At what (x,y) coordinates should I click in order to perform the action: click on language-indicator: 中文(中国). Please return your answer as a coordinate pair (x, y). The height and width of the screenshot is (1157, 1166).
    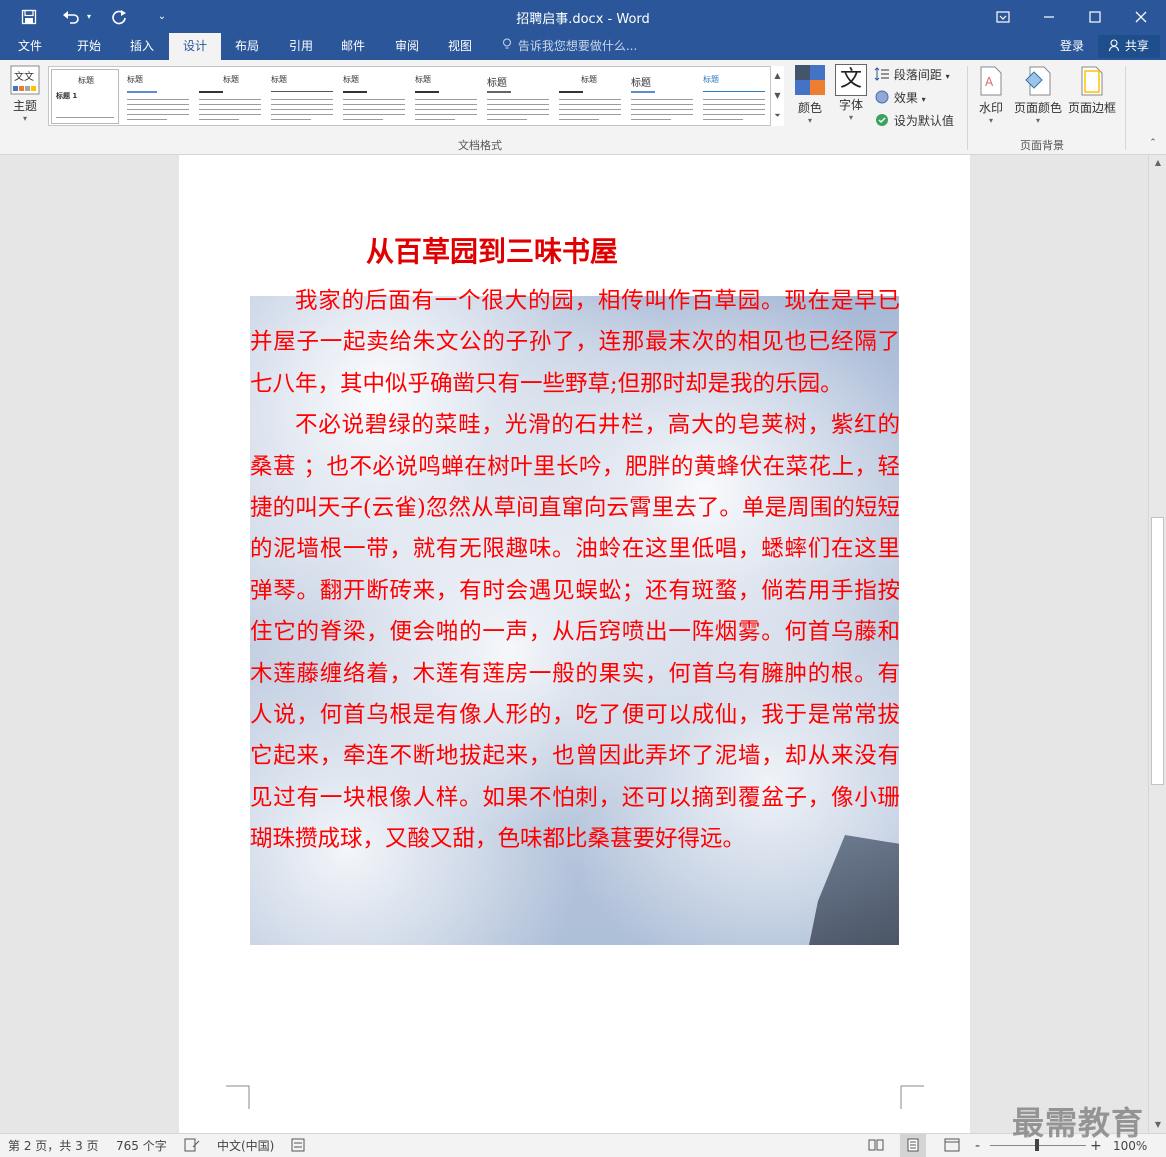
    Looking at the image, I should click on (245, 1145).